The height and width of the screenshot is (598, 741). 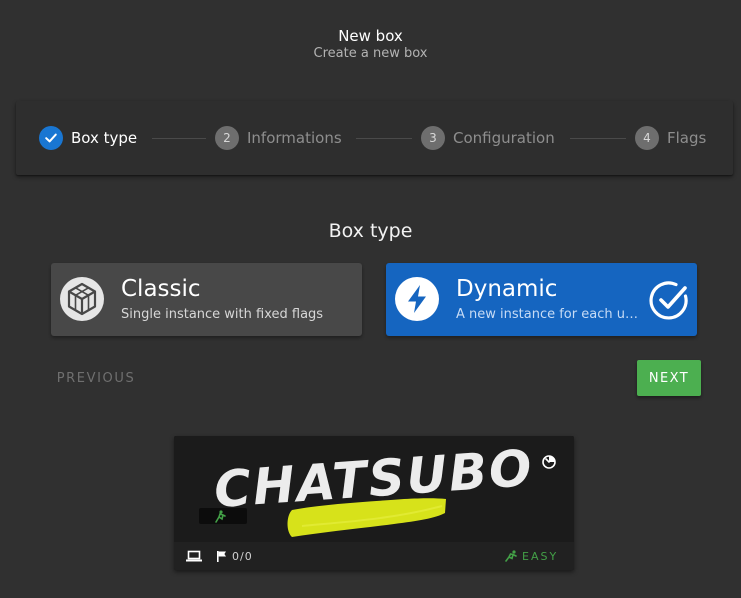 What do you see at coordinates (668, 300) in the screenshot?
I see `selected-check-circle-icon` at bounding box center [668, 300].